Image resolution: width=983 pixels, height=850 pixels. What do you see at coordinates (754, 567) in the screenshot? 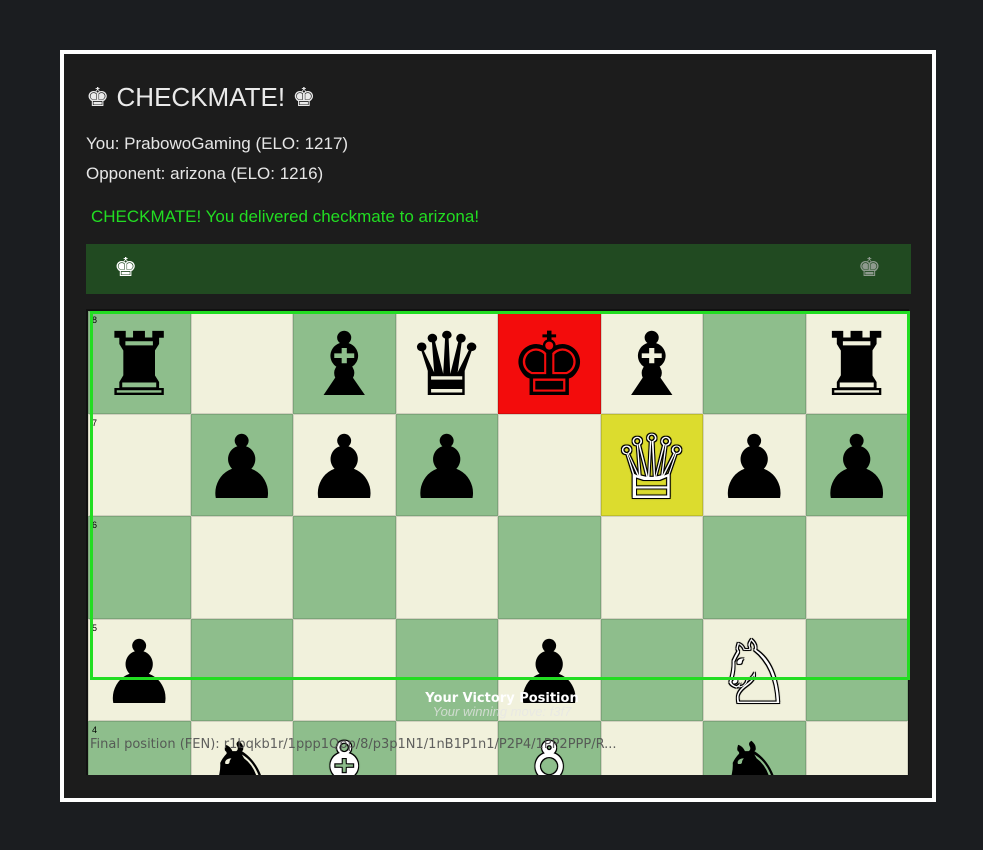
I see `square-g6` at bounding box center [754, 567].